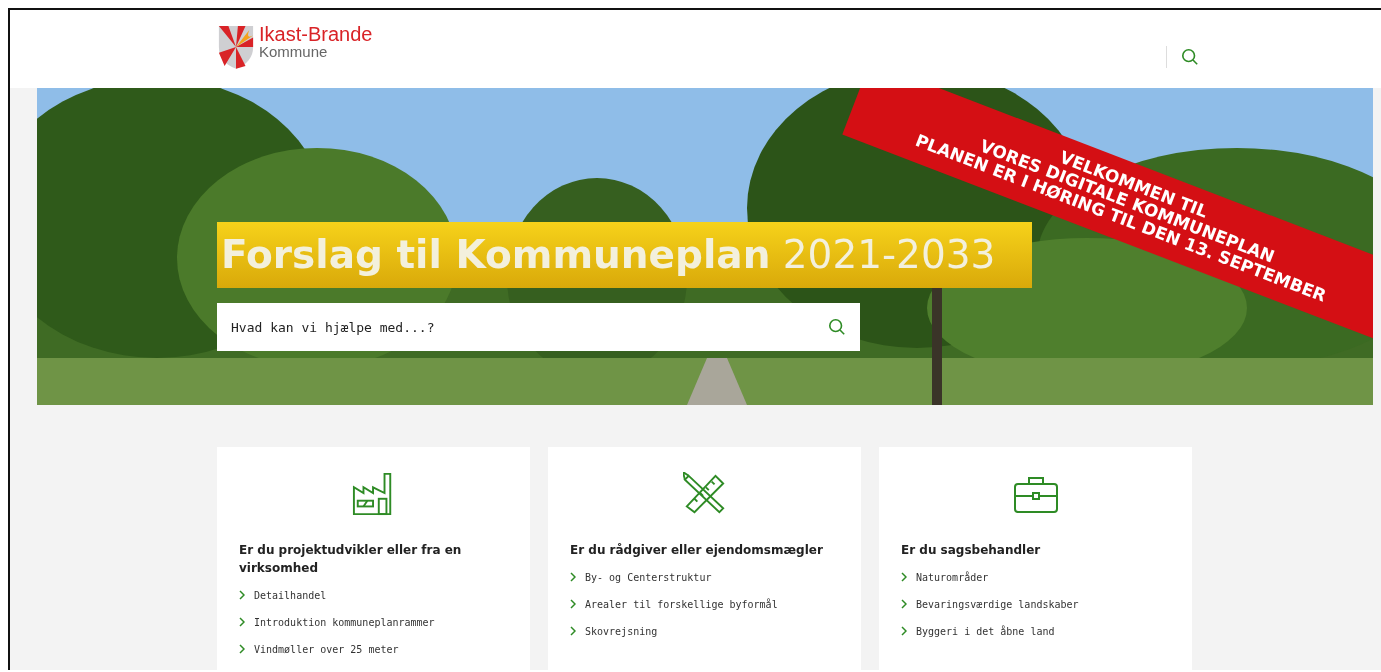 Image resolution: width=1381 pixels, height=672 pixels. What do you see at coordinates (316, 34) in the screenshot?
I see `logo-name: Ikast-Brande` at bounding box center [316, 34].